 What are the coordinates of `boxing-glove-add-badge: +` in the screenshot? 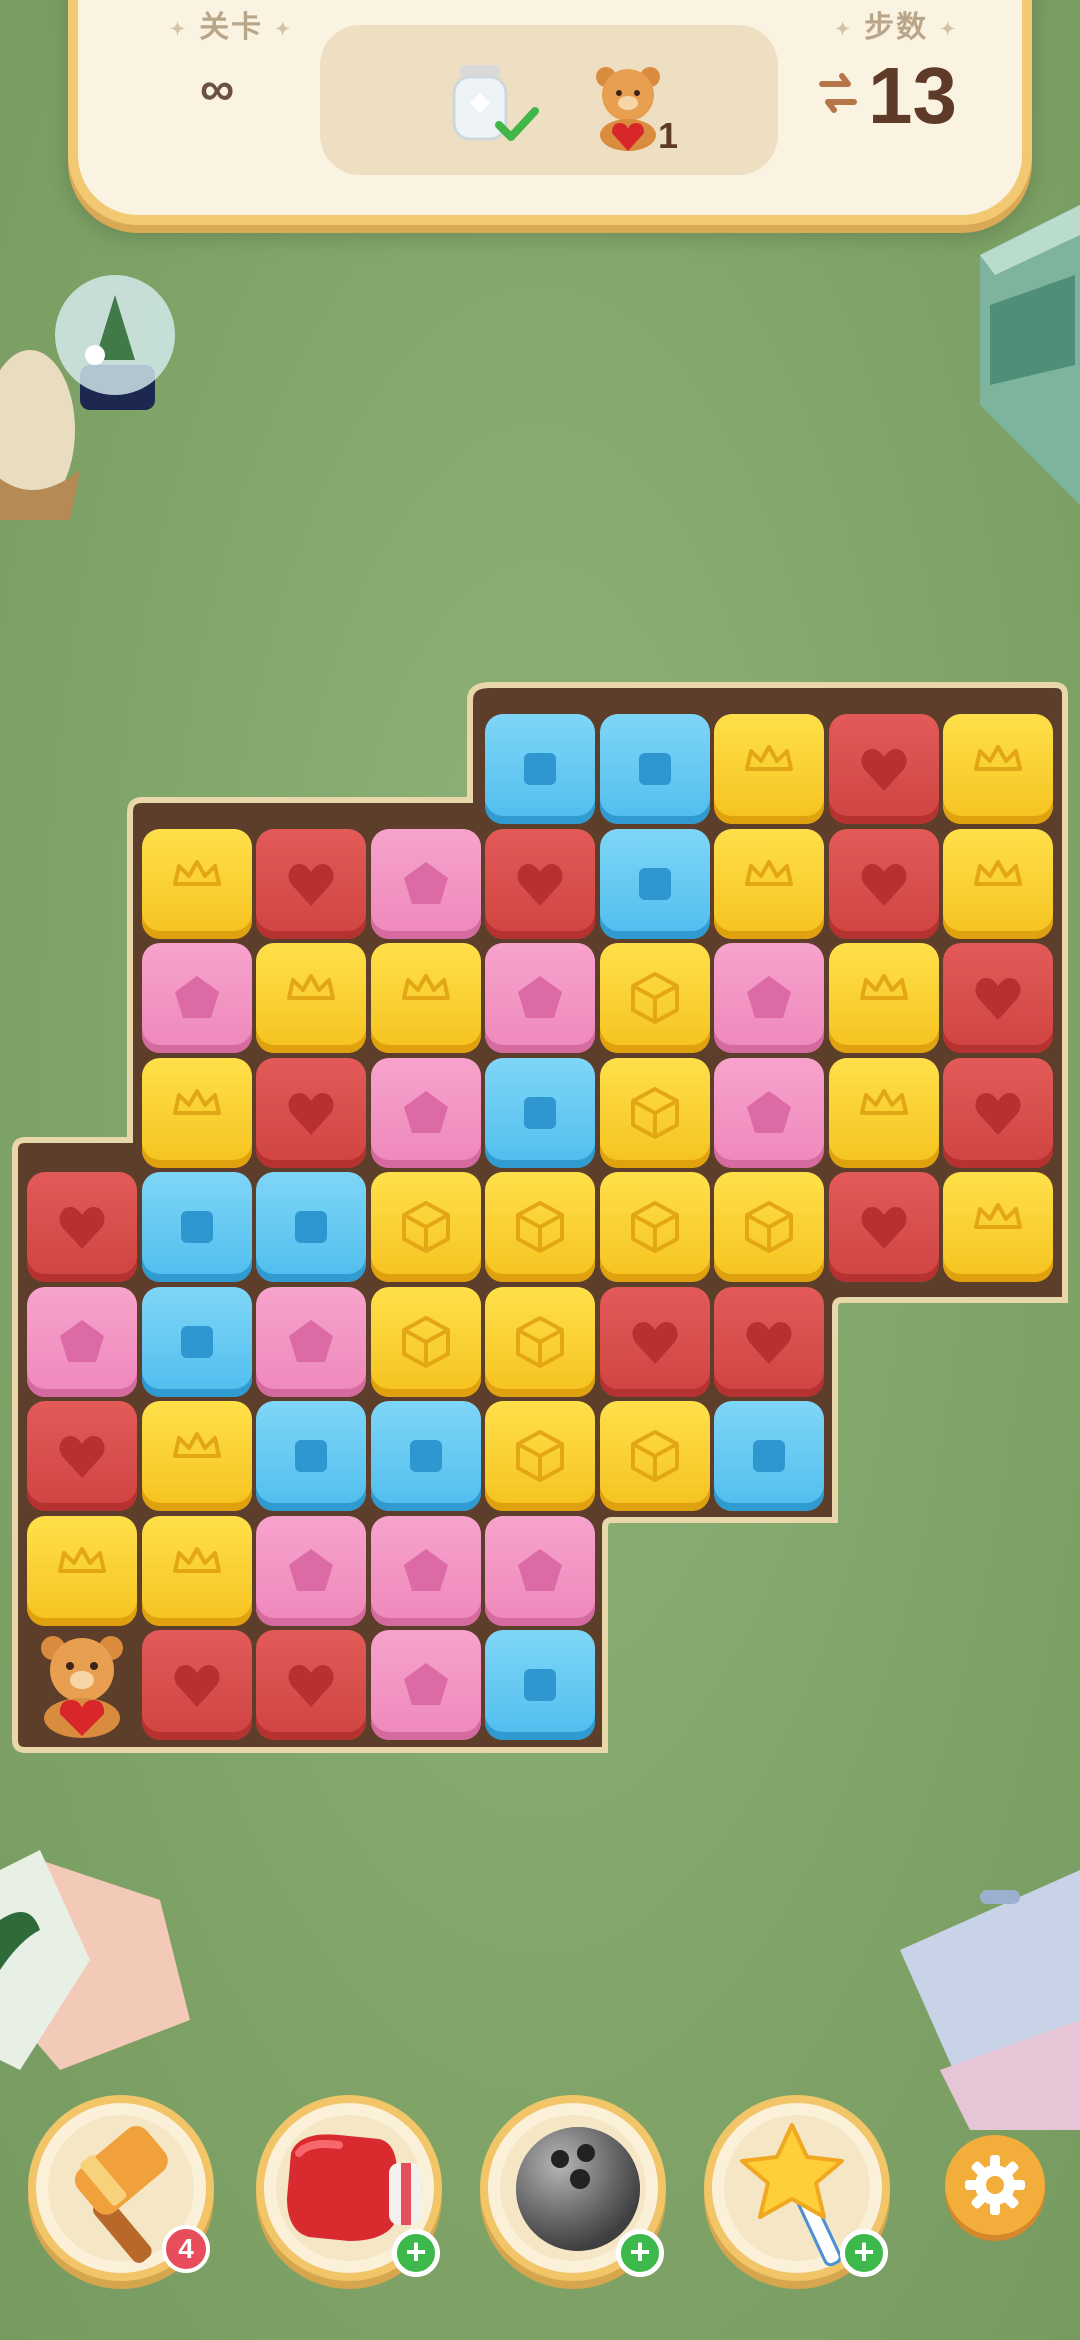 It's located at (416, 2253).